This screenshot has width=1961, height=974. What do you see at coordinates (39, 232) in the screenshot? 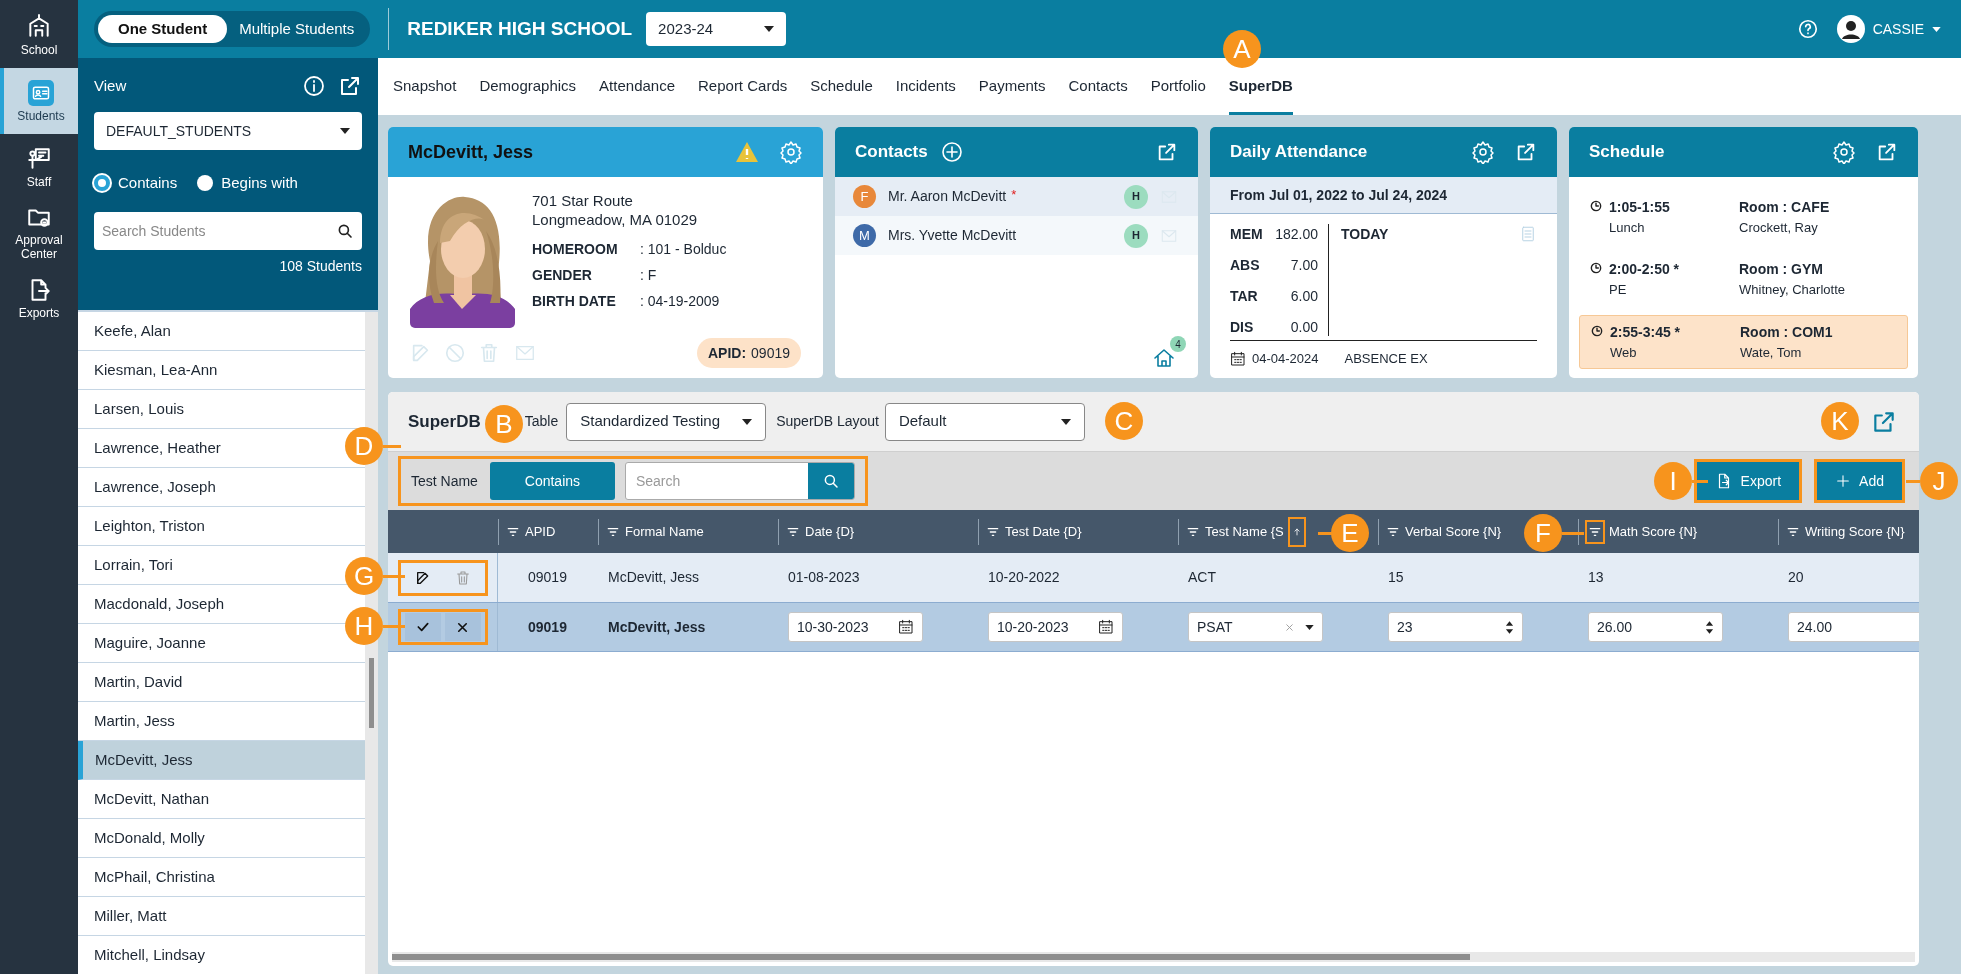
I see `rail-item: Approval Center` at bounding box center [39, 232].